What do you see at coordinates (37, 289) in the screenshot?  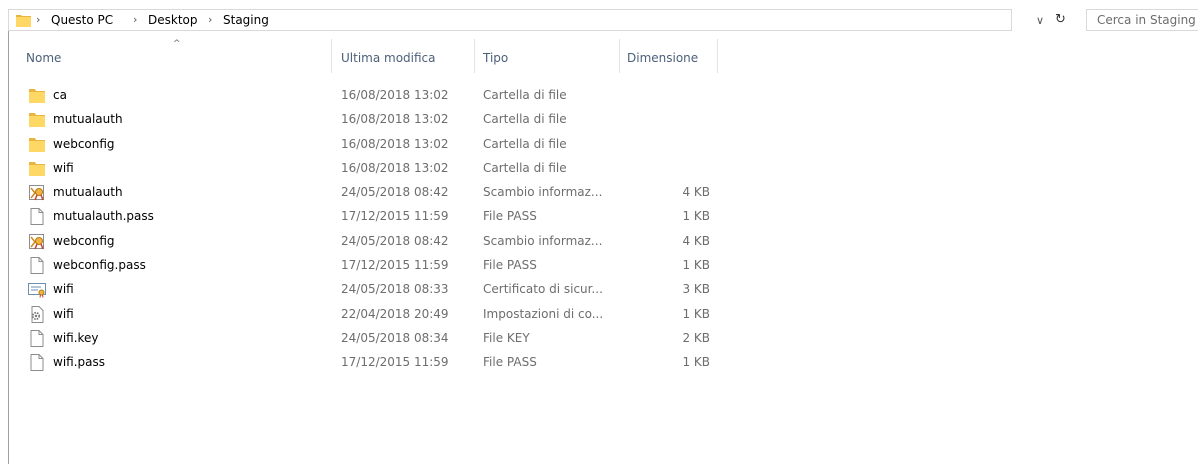 I see `security-certificate-icon` at bounding box center [37, 289].